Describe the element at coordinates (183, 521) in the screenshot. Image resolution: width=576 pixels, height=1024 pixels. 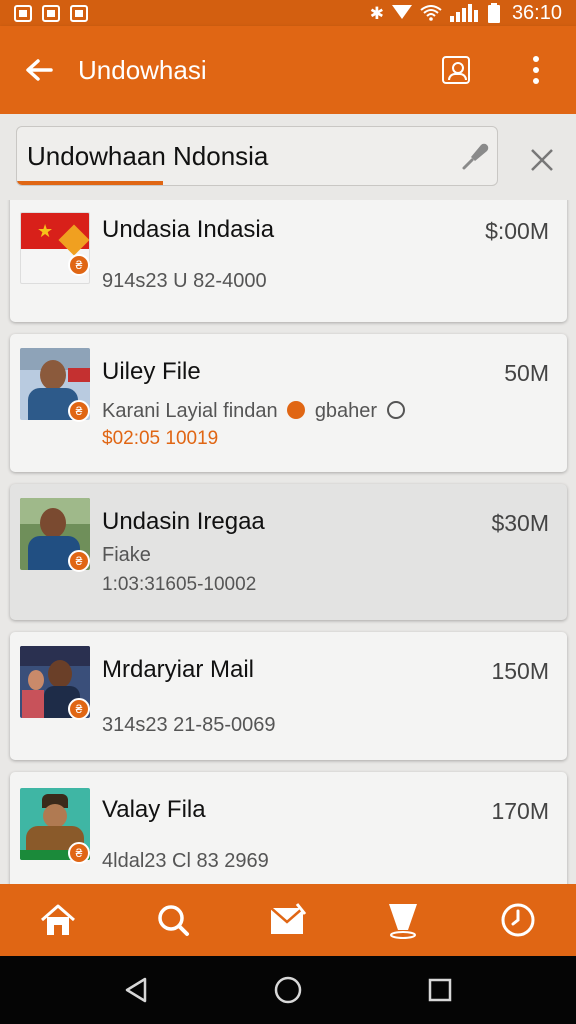
I see `item-name: Undasin Iregaa` at that location.